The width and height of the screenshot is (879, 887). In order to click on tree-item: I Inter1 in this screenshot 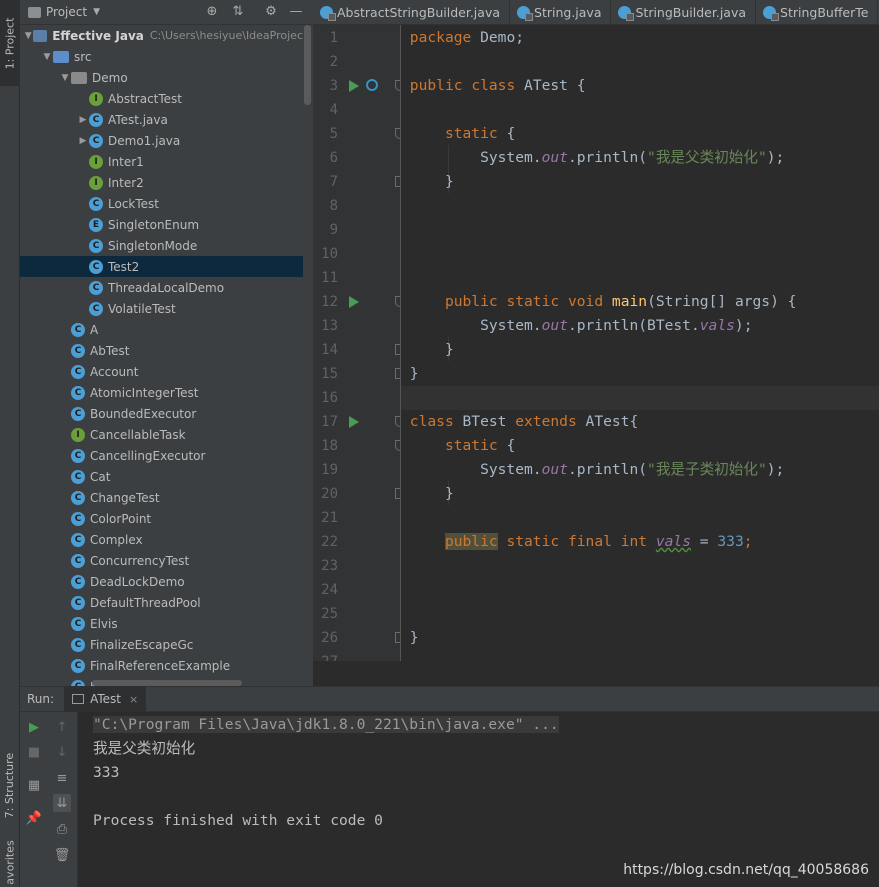, I will do `click(161, 161)`.